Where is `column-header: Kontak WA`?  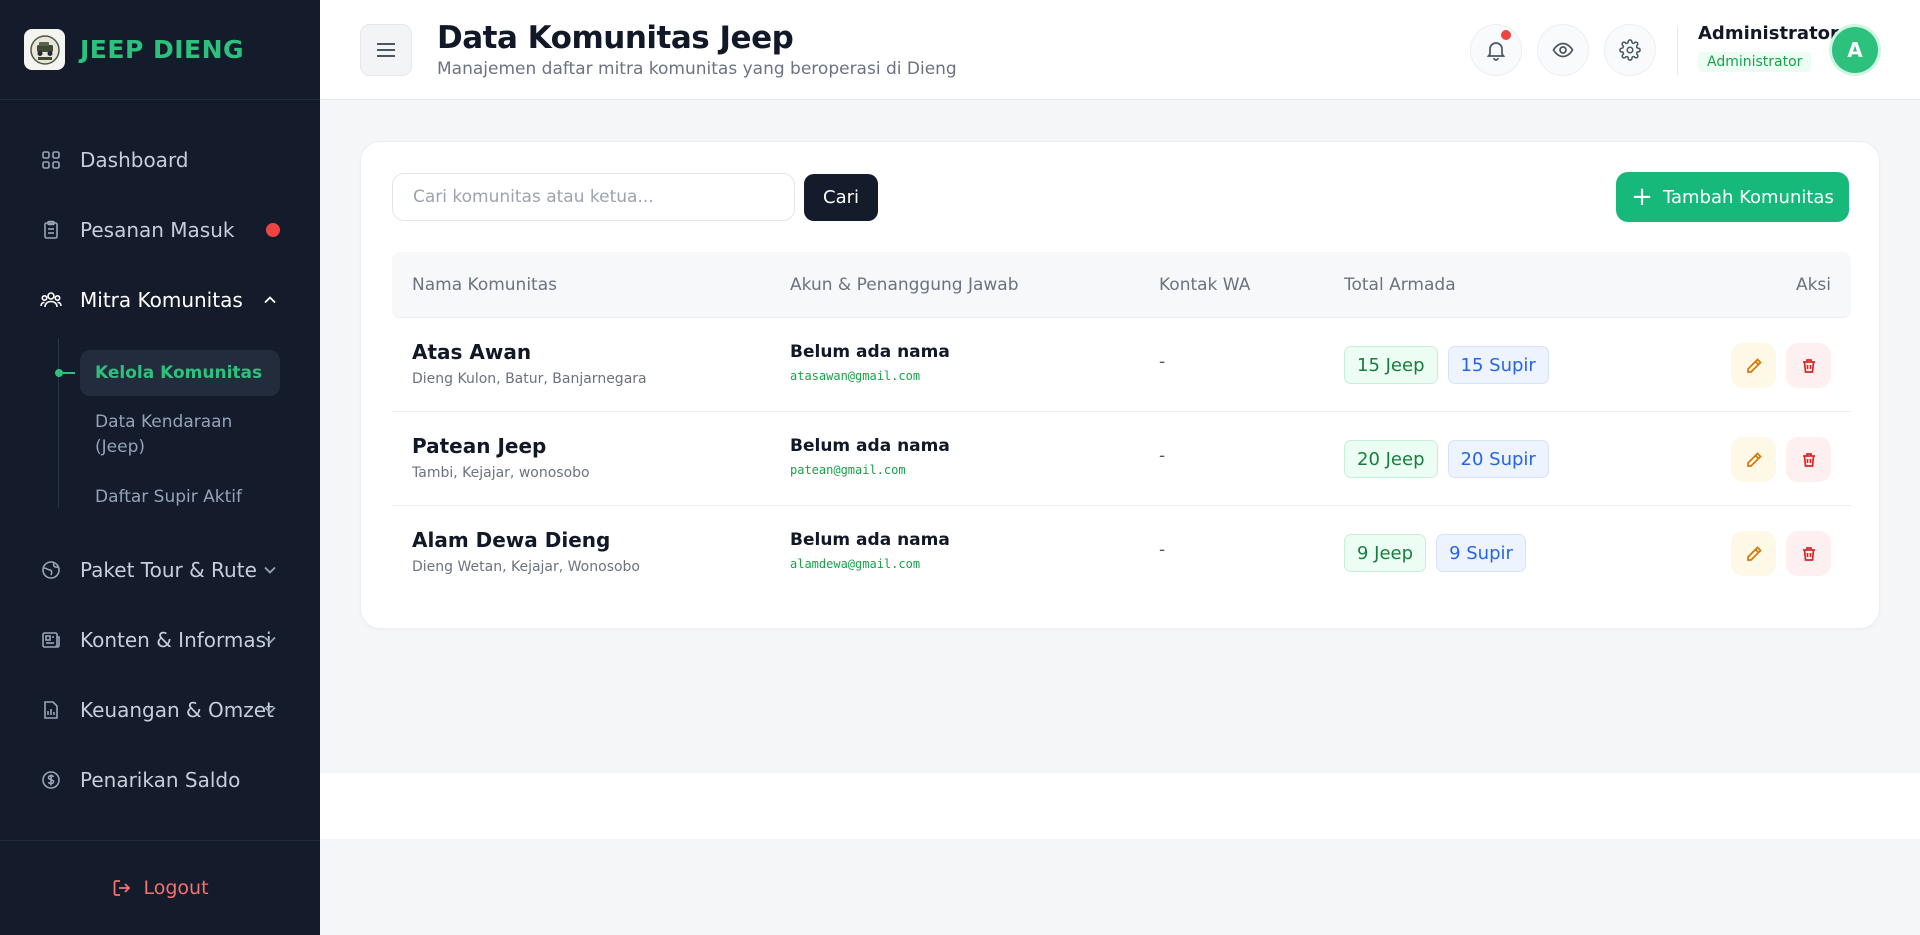
column-header: Kontak WA is located at coordinates (1205, 285).